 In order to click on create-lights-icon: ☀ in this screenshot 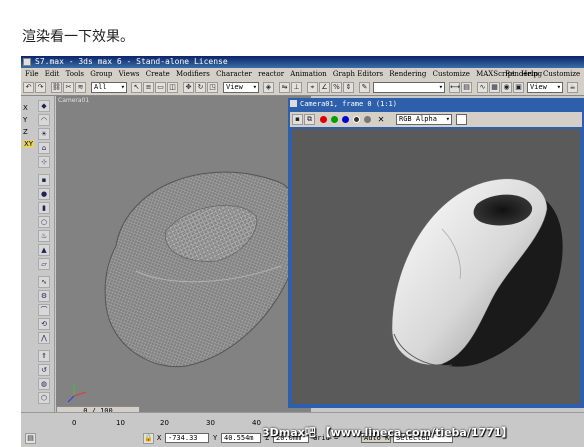, I will do `click(44, 134)`.